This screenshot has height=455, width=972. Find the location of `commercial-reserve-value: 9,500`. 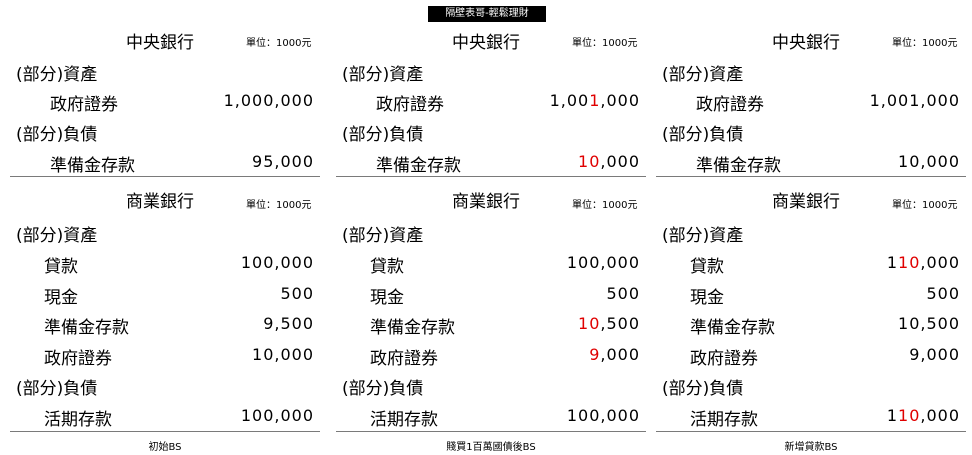

commercial-reserve-value: 9,500 is located at coordinates (288, 323).